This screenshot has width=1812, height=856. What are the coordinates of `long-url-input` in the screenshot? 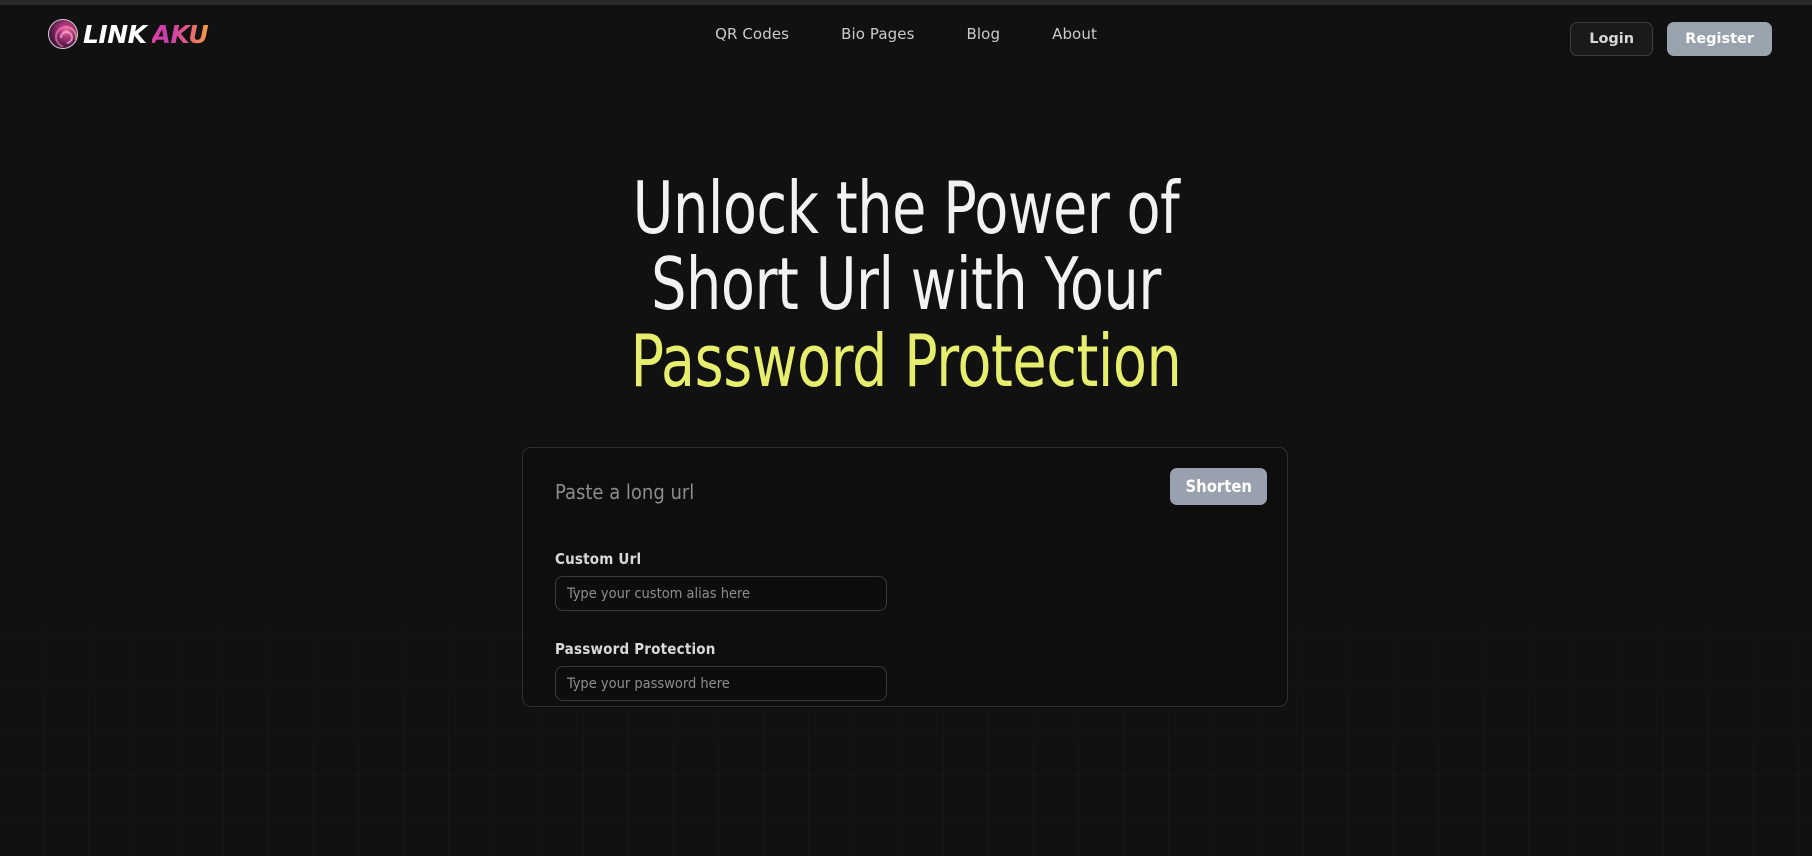 It's located at (855, 492).